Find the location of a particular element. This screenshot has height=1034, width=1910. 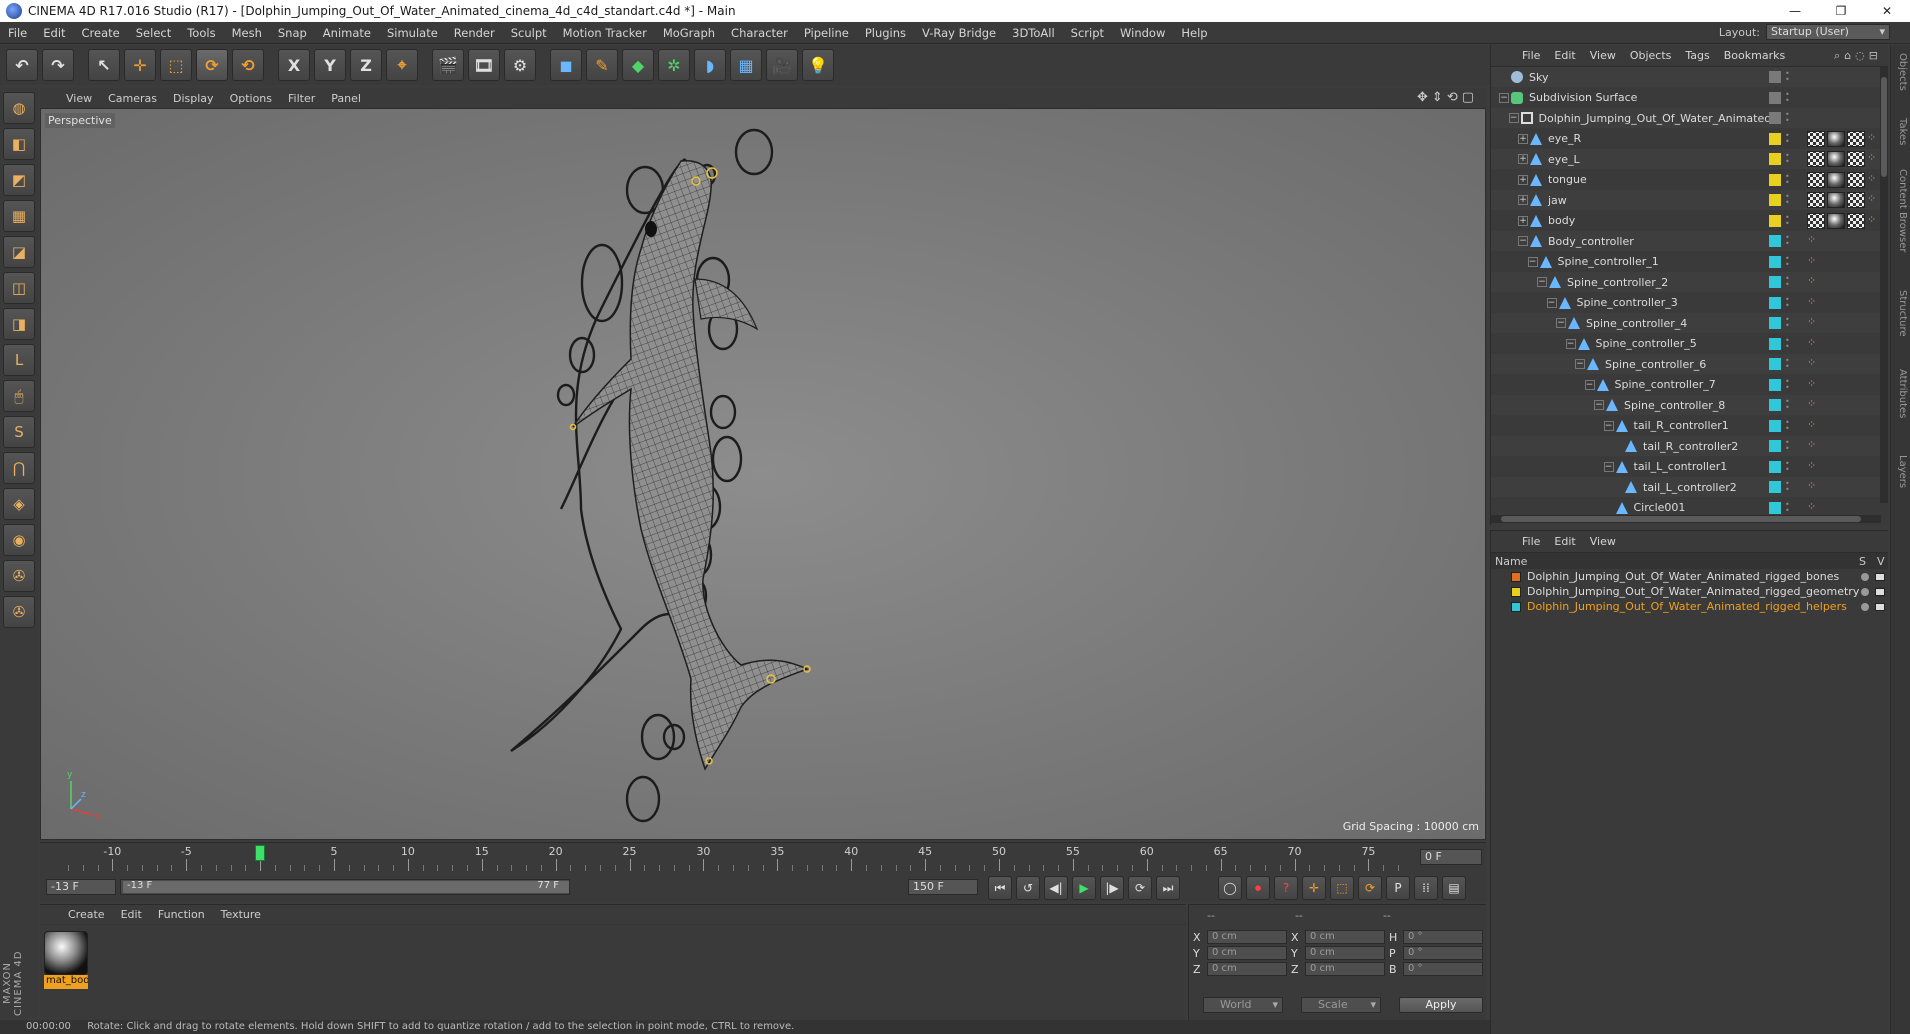

coordinate-field-y-1: 0 cm is located at coordinates (1247, 953).